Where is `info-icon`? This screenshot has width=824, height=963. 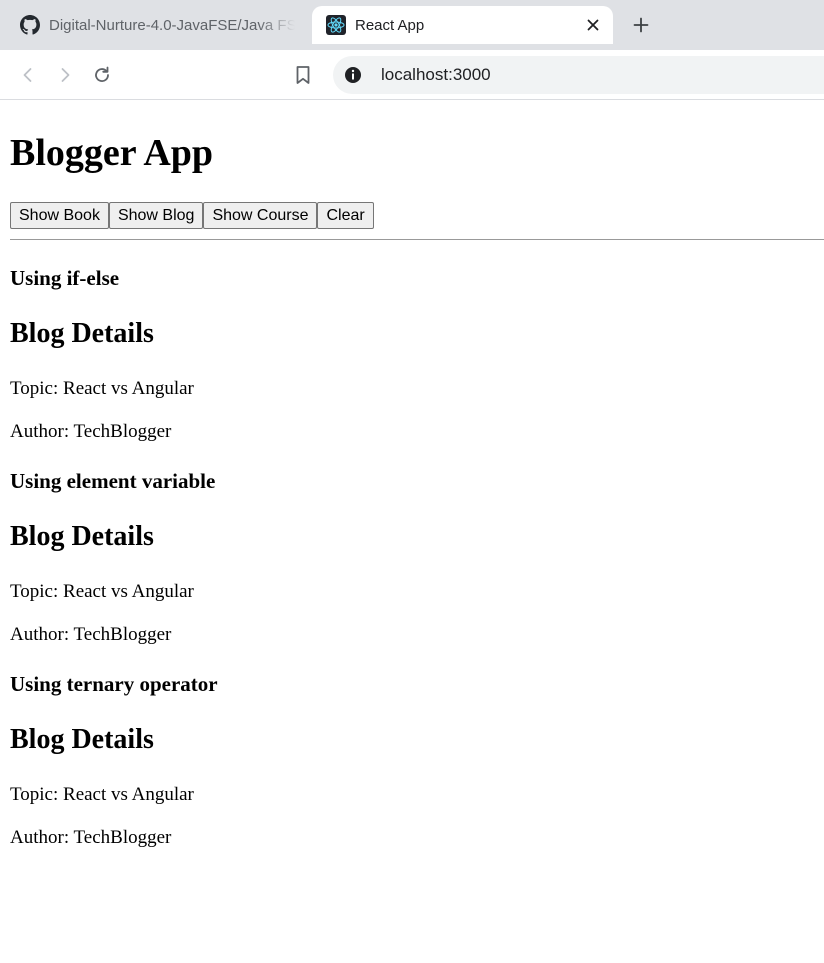
info-icon is located at coordinates (353, 75).